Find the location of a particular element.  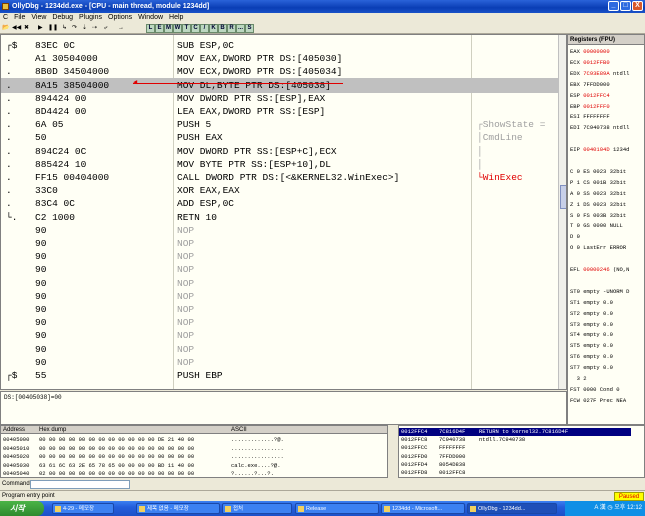

taskbar-item-folder: 접처 is located at coordinates (257, 508).